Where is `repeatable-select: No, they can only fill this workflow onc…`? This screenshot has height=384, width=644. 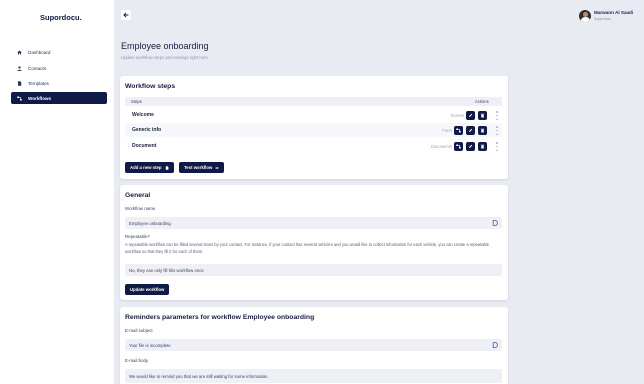
repeatable-select: No, they can only fill this workflow onc… is located at coordinates (313, 270).